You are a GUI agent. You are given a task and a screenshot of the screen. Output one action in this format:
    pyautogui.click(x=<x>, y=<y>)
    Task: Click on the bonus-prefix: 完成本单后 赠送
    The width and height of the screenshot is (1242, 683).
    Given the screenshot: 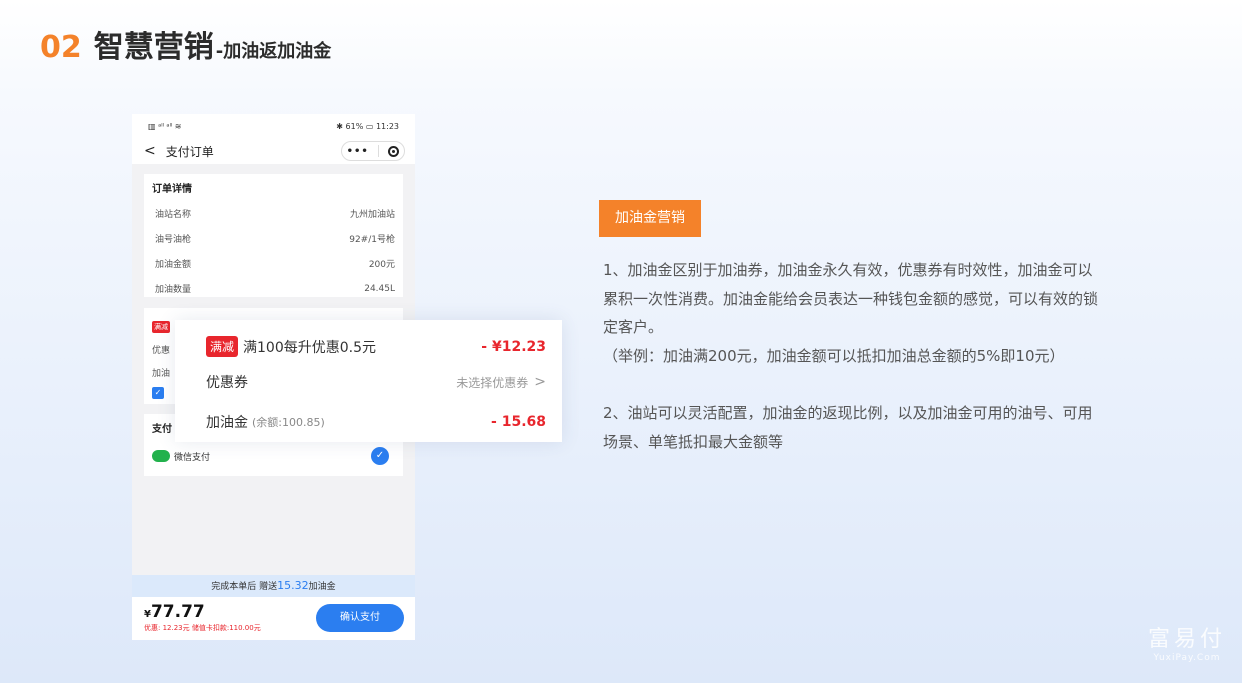 What is the action you would take?
    pyautogui.click(x=244, y=587)
    